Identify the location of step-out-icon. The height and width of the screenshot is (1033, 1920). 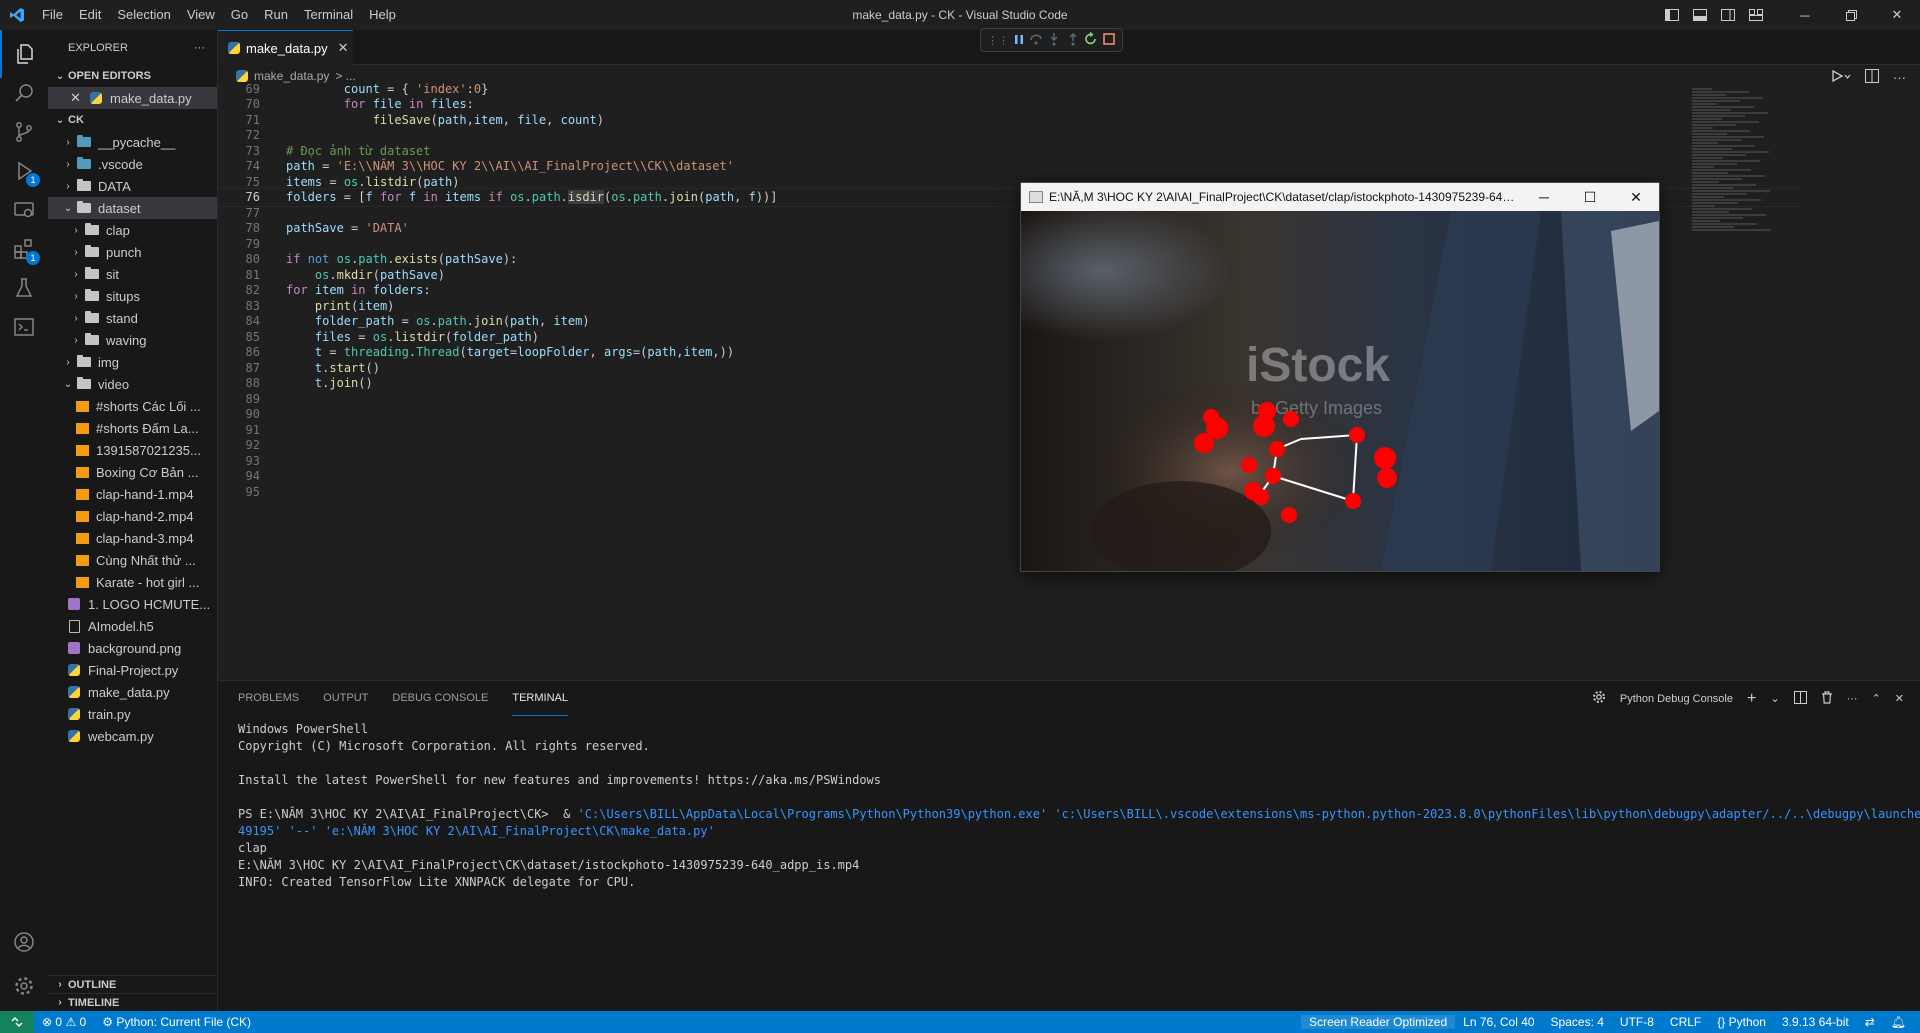
(1073, 40).